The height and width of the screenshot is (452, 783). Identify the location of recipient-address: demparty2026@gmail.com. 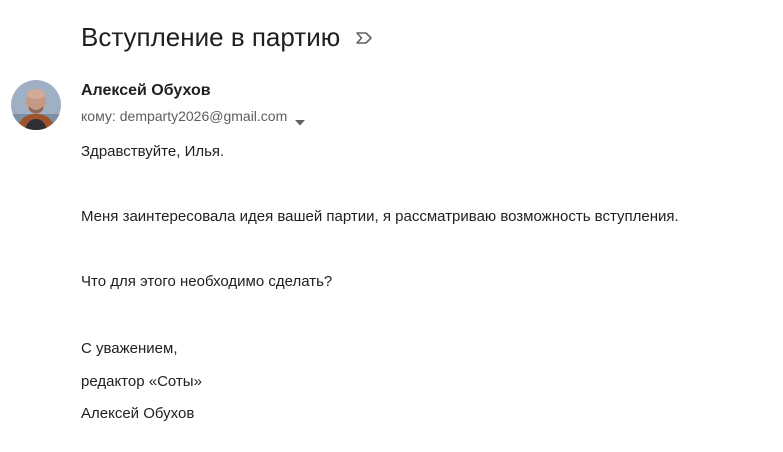
(203, 116).